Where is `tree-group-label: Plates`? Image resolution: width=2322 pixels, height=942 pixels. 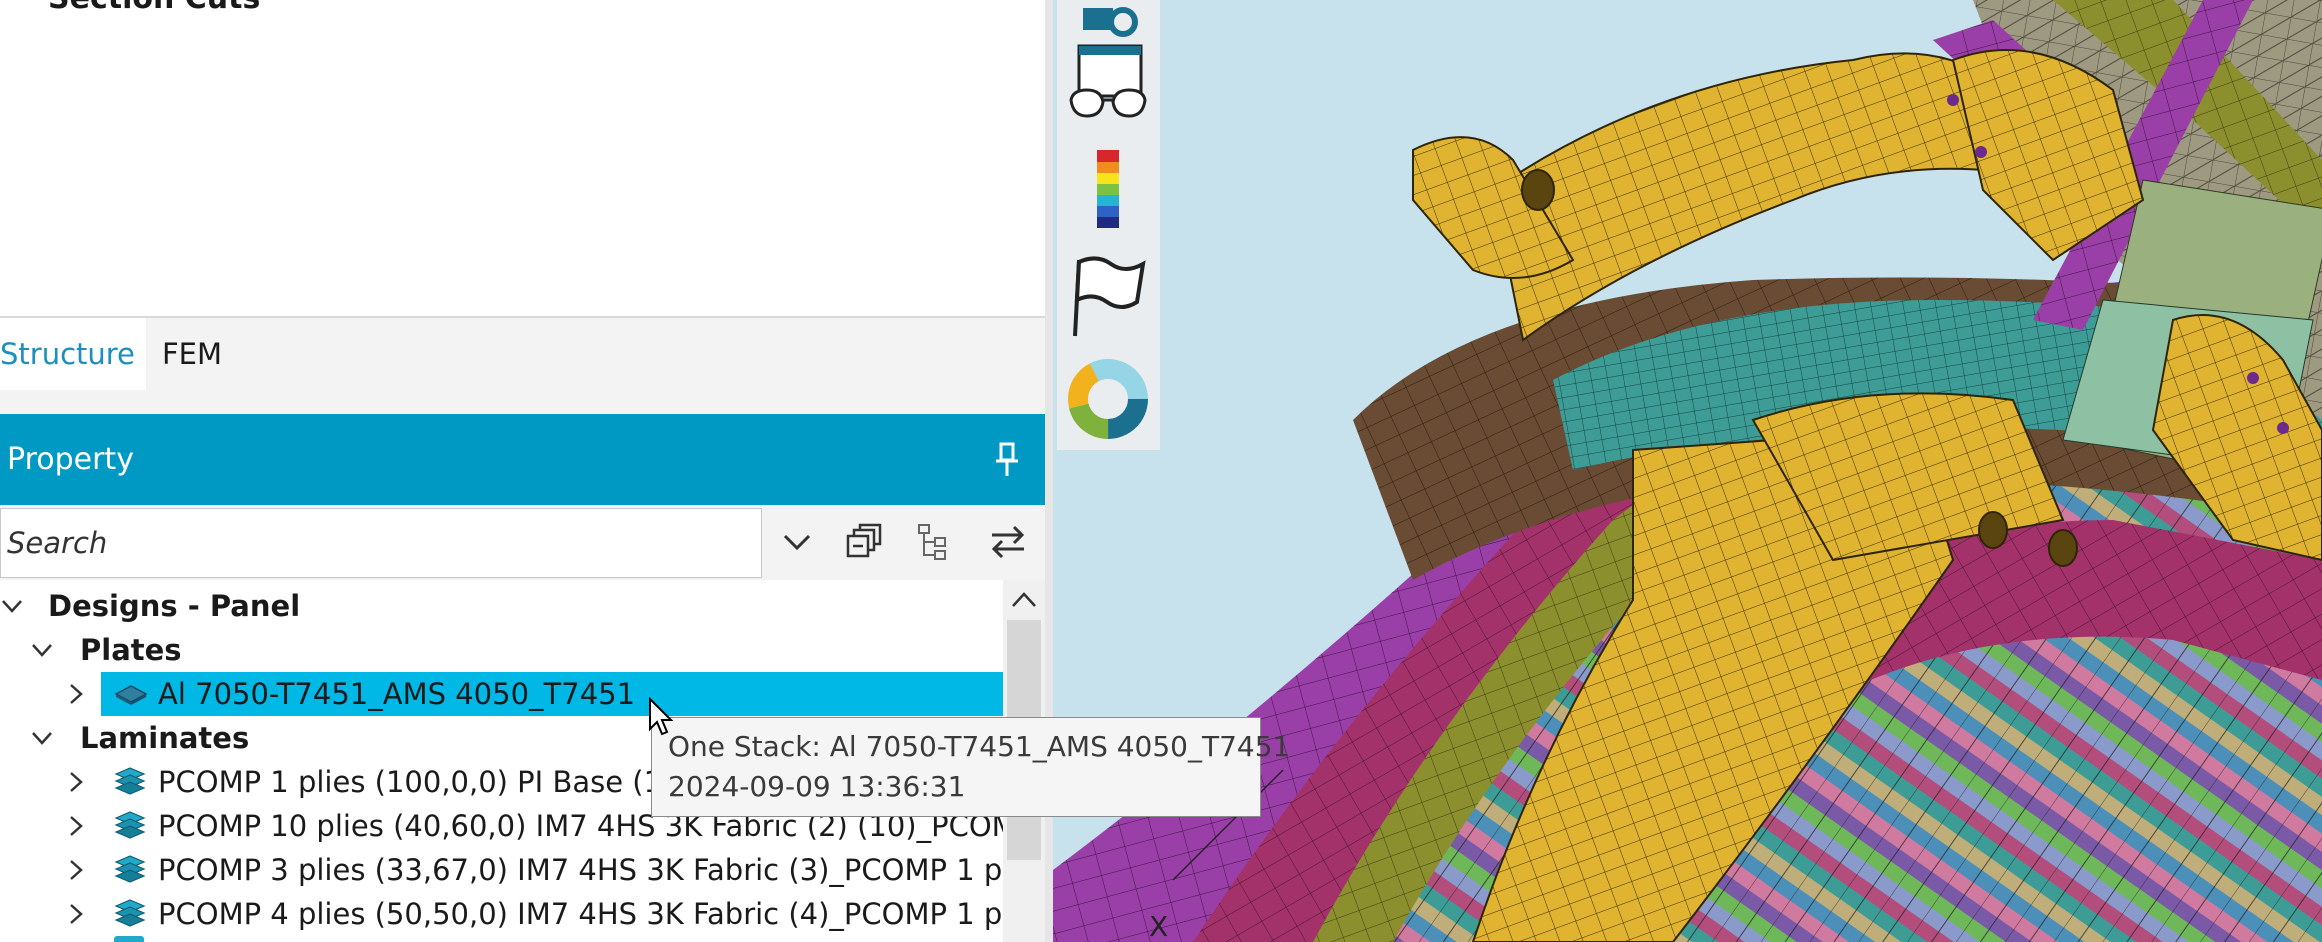
tree-group-label: Plates is located at coordinates (131, 650).